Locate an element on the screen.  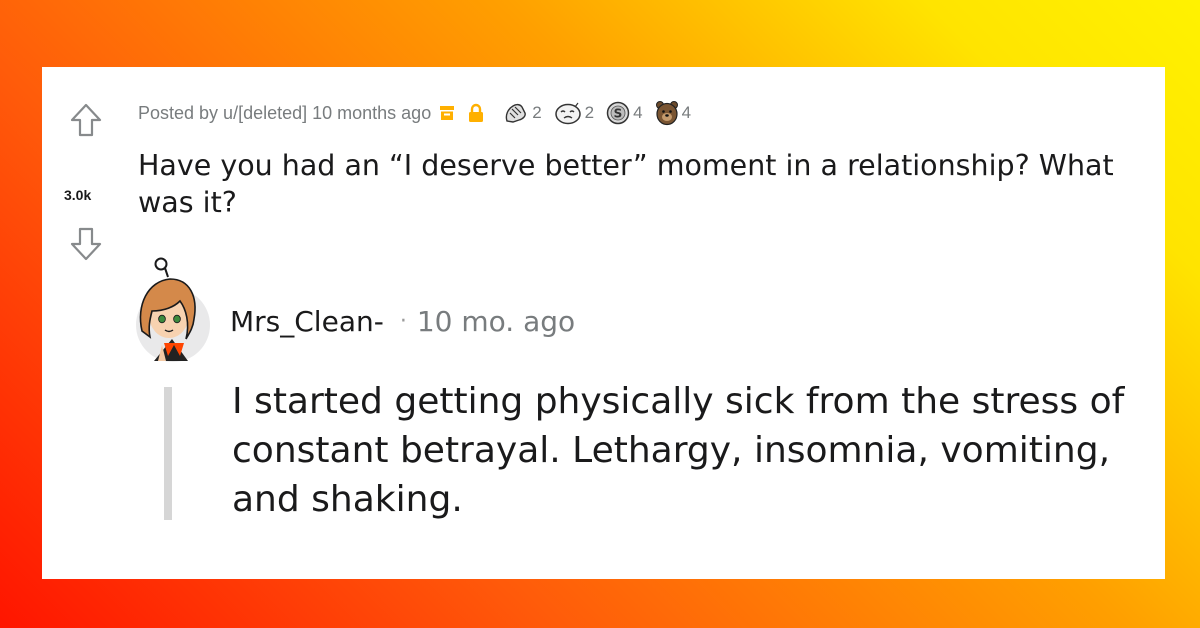
face-award-icon is located at coordinates (567, 113).